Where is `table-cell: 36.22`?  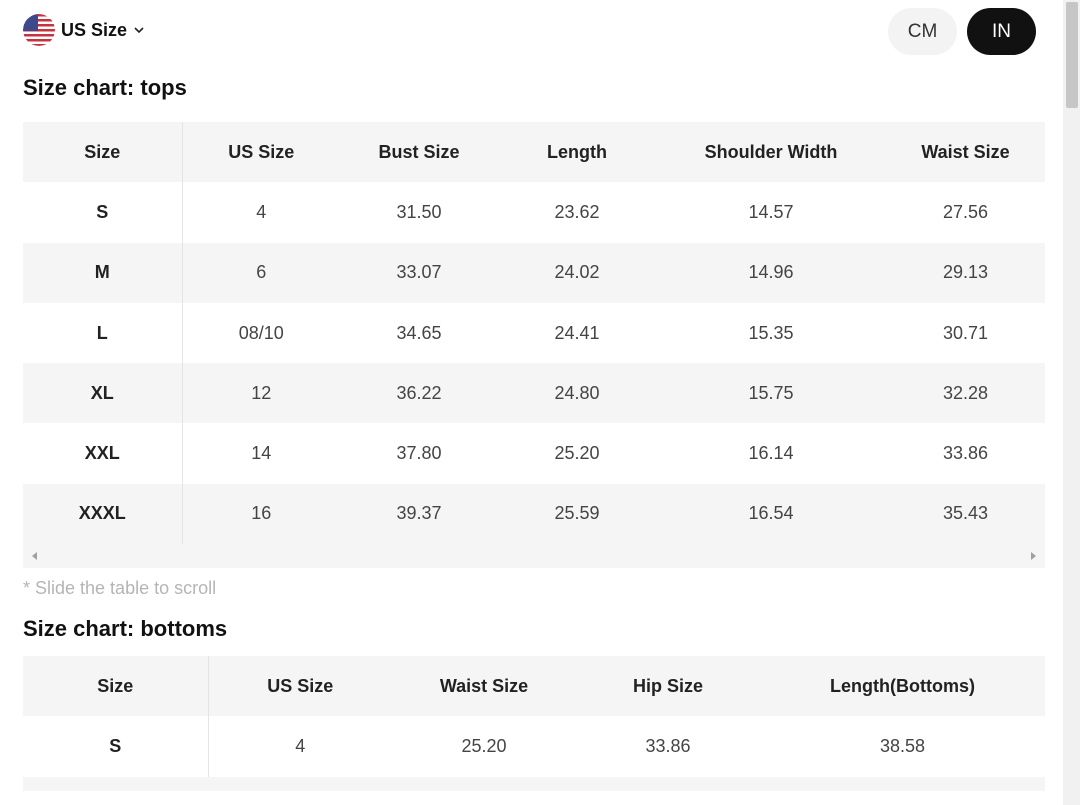 table-cell: 36.22 is located at coordinates (419, 392).